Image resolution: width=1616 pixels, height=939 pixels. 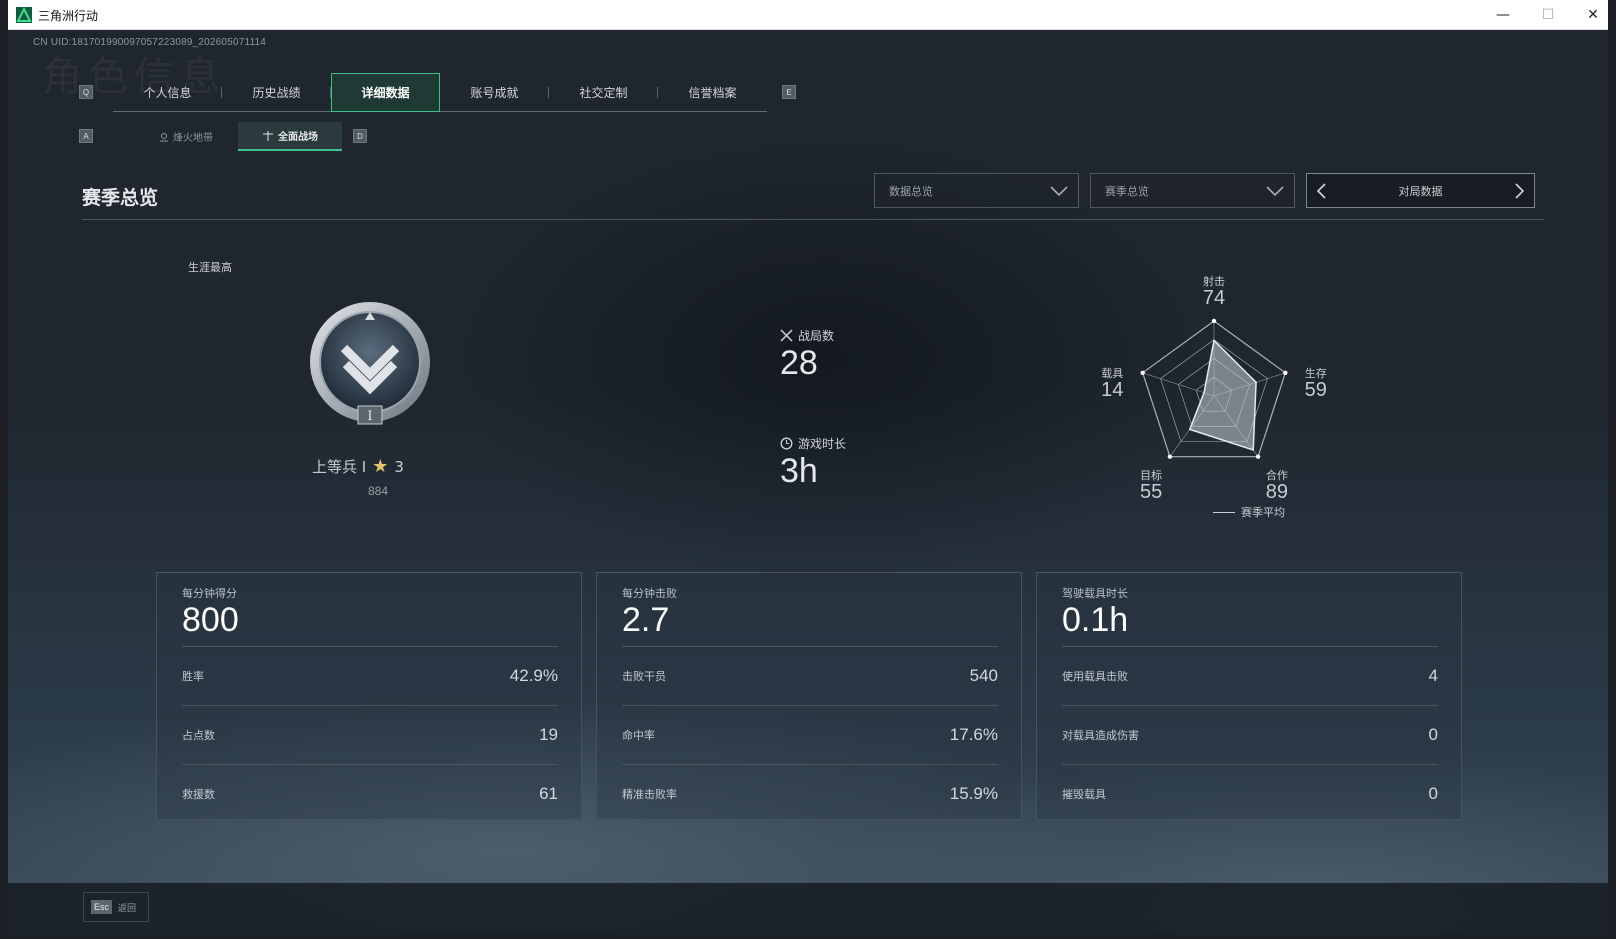 I want to click on tab-label: 账号成就, so click(x=494, y=92).